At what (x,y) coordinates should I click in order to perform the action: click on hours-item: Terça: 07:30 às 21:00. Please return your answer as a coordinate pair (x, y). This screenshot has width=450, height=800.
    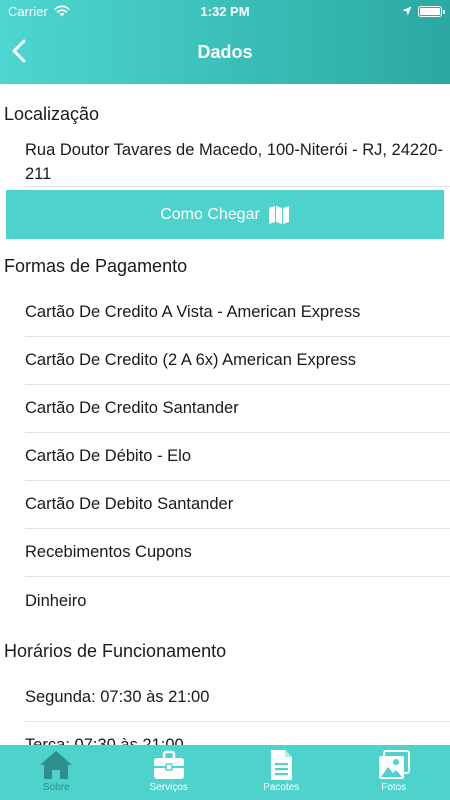
    Looking at the image, I should click on (237, 733).